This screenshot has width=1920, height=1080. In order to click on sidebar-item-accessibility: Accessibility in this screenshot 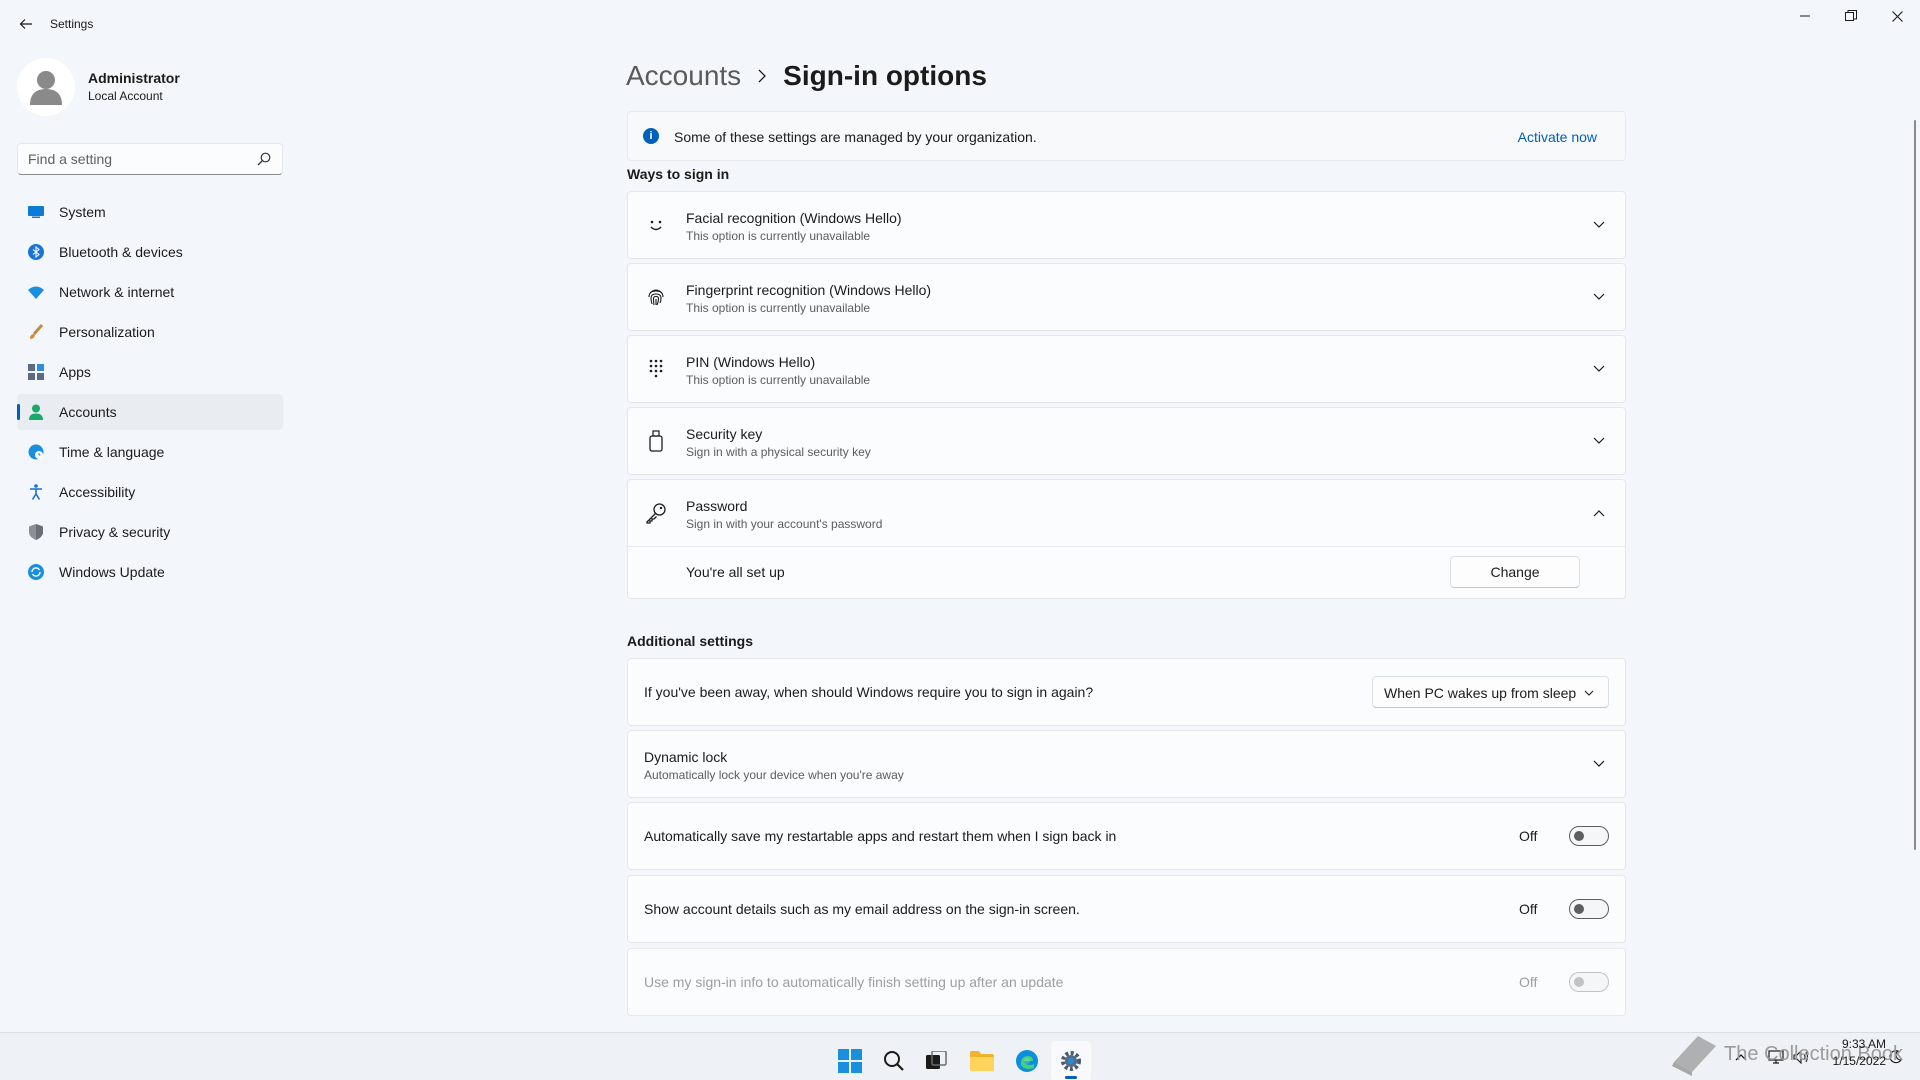, I will do `click(150, 492)`.